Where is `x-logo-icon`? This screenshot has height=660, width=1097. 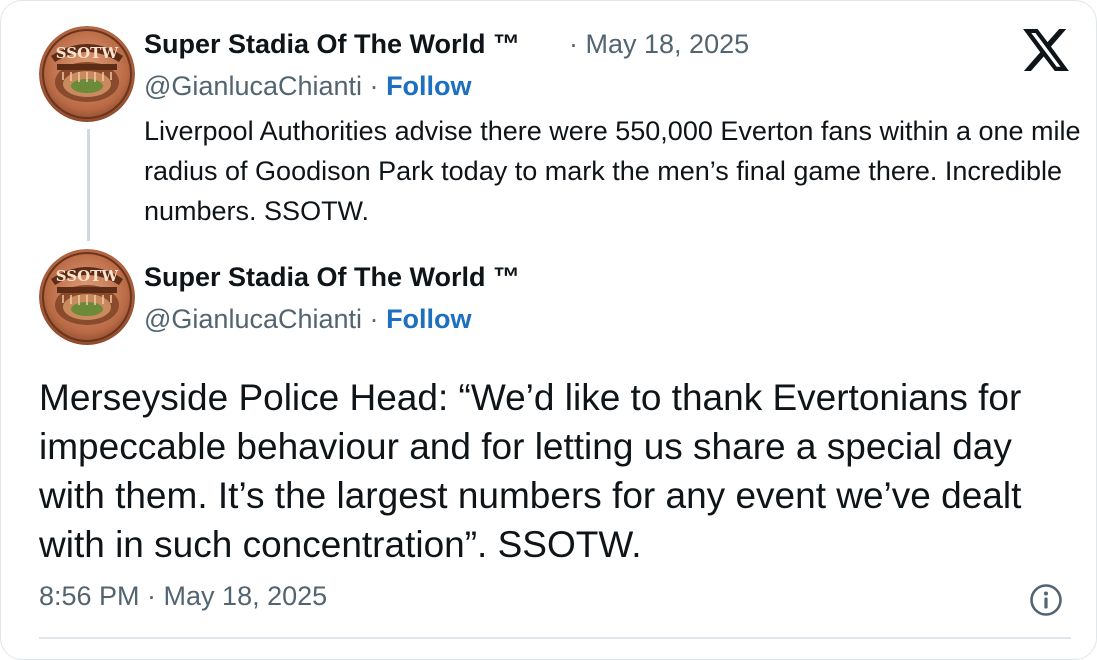
x-logo-icon is located at coordinates (1046, 50).